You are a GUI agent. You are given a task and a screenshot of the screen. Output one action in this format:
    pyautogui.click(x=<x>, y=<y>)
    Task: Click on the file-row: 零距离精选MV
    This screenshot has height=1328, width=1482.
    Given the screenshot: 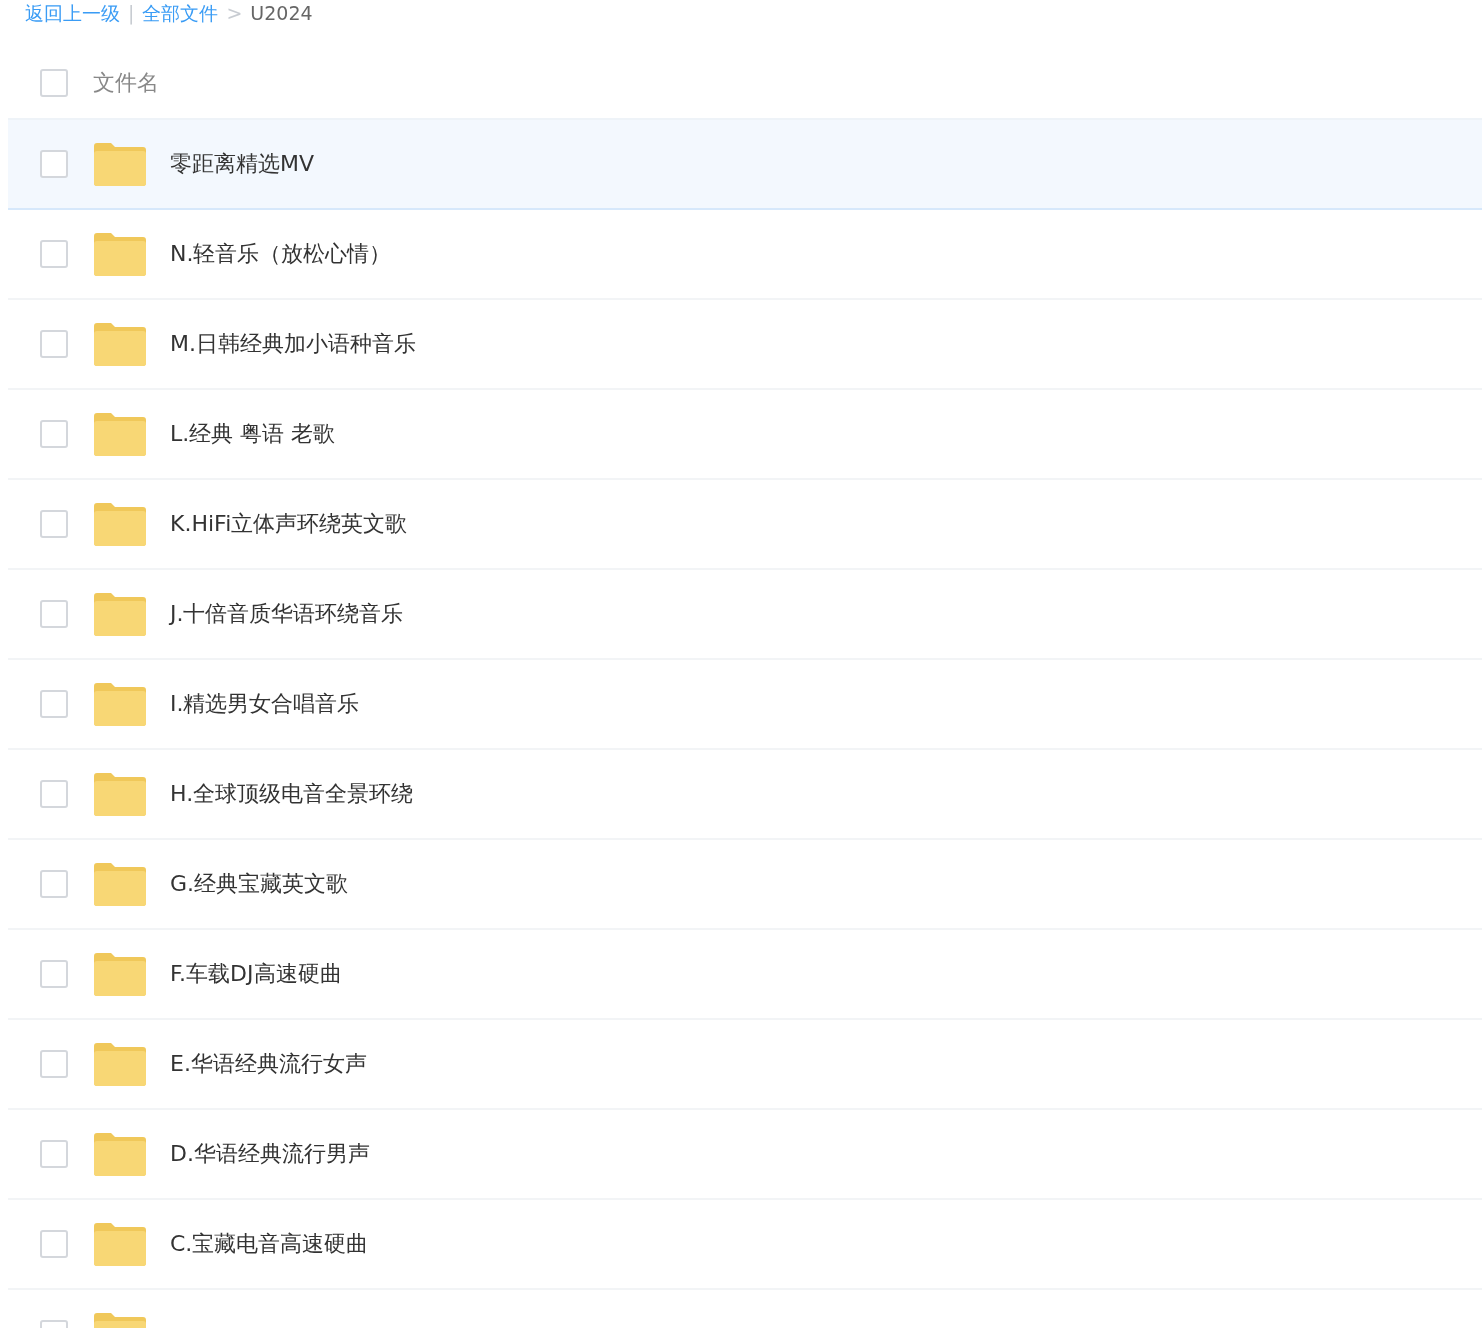 What is the action you would take?
    pyautogui.click(x=745, y=165)
    